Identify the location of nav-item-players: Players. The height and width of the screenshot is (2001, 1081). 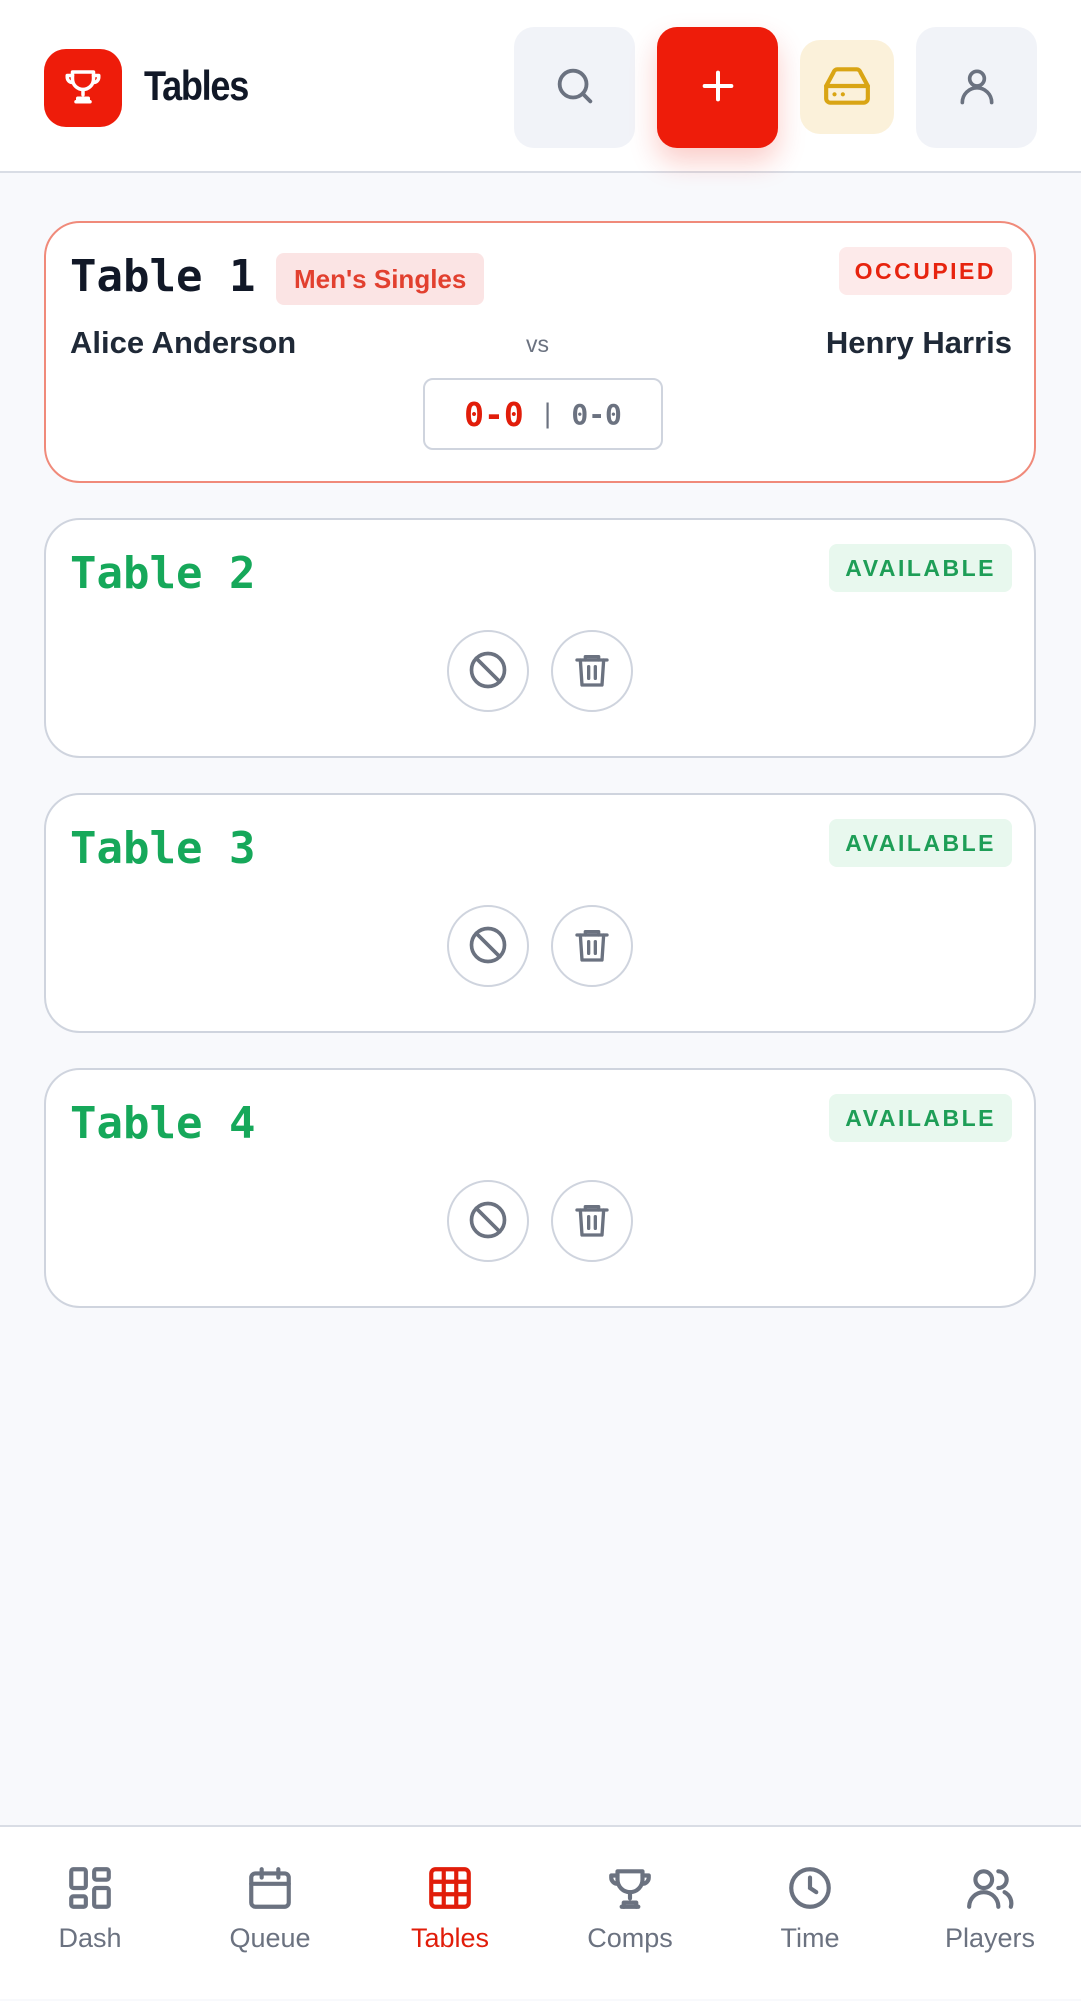
(990, 1914).